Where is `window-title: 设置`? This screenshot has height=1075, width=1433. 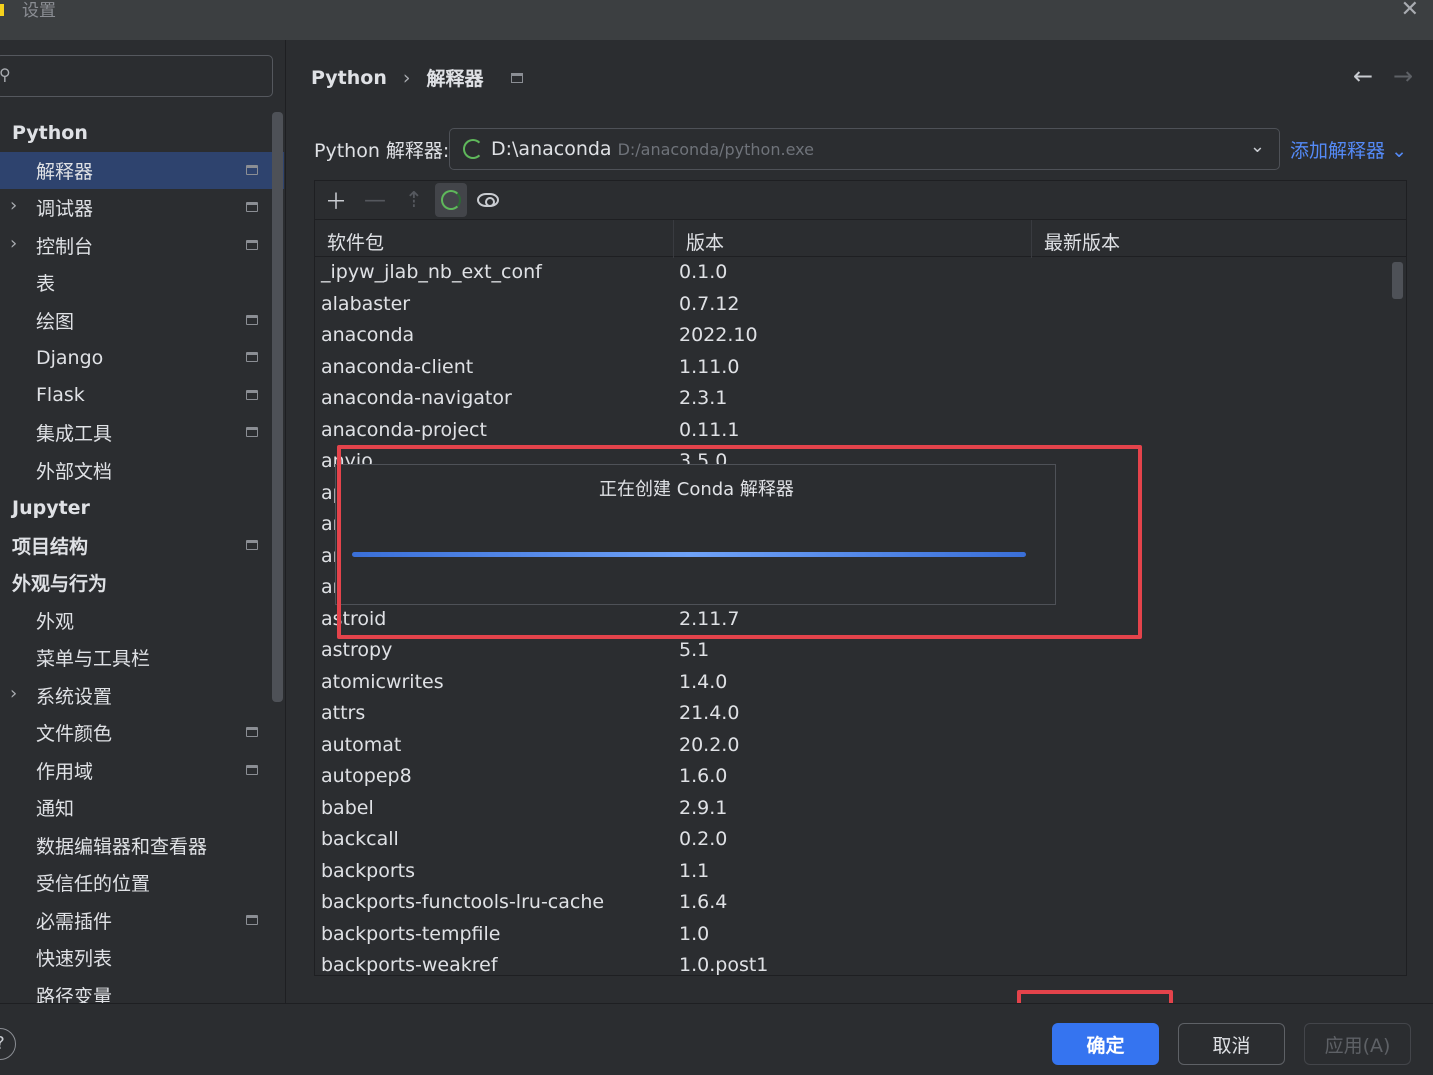 window-title: 设置 is located at coordinates (39, 11).